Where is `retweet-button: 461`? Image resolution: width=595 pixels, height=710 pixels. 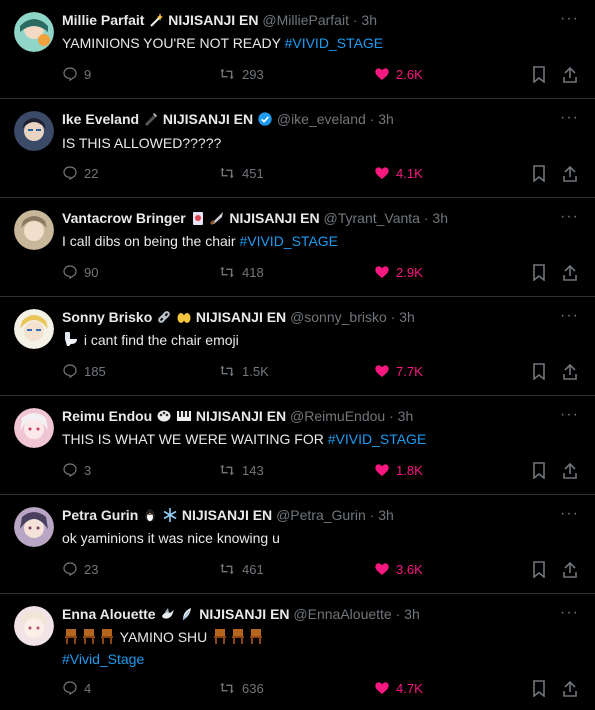 retweet-button: 461 is located at coordinates (241, 569).